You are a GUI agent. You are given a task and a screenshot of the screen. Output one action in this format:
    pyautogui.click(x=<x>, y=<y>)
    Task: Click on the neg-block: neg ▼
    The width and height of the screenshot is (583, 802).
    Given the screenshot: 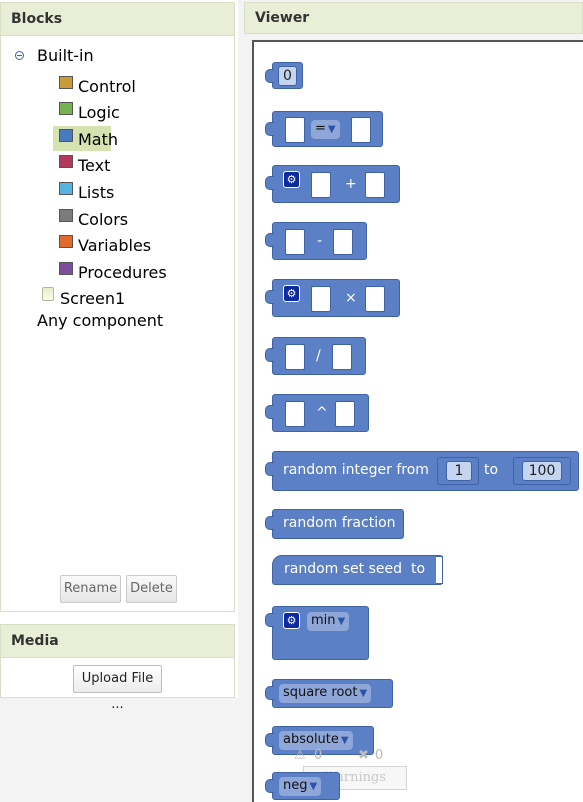 What is the action you would take?
    pyautogui.click(x=302, y=786)
    